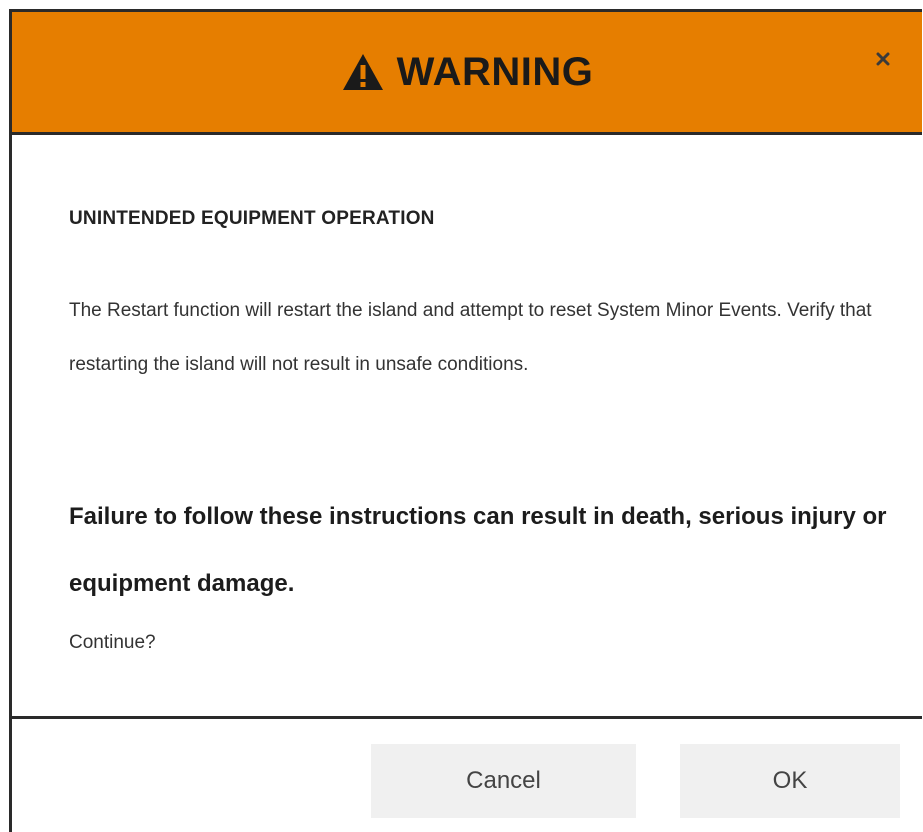 Image resolution: width=923 pixels, height=832 pixels. I want to click on warning-triangle-icon, so click(362, 72).